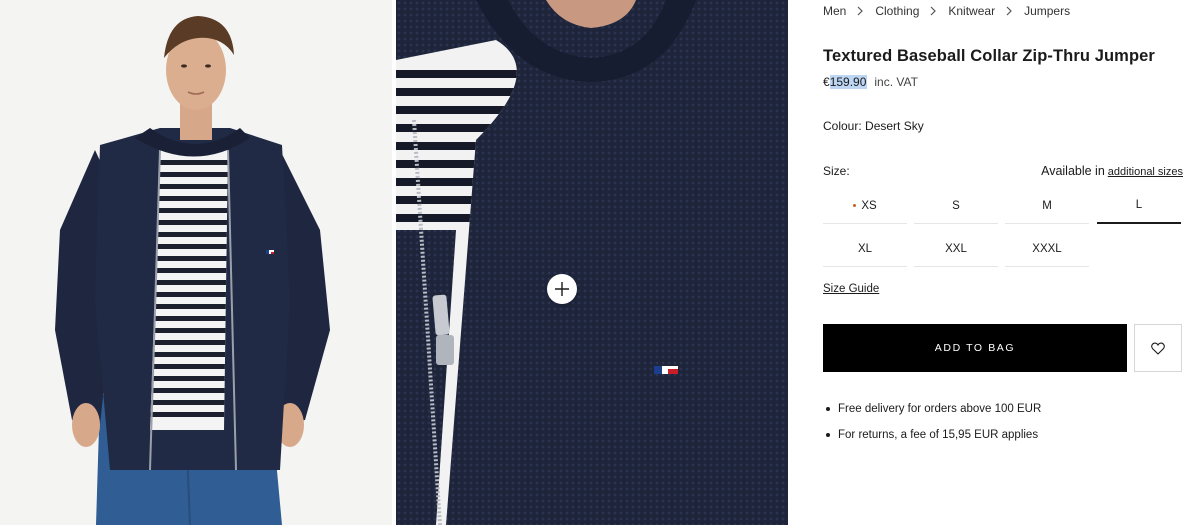  I want to click on size-option-label: XXXL, so click(1047, 248).